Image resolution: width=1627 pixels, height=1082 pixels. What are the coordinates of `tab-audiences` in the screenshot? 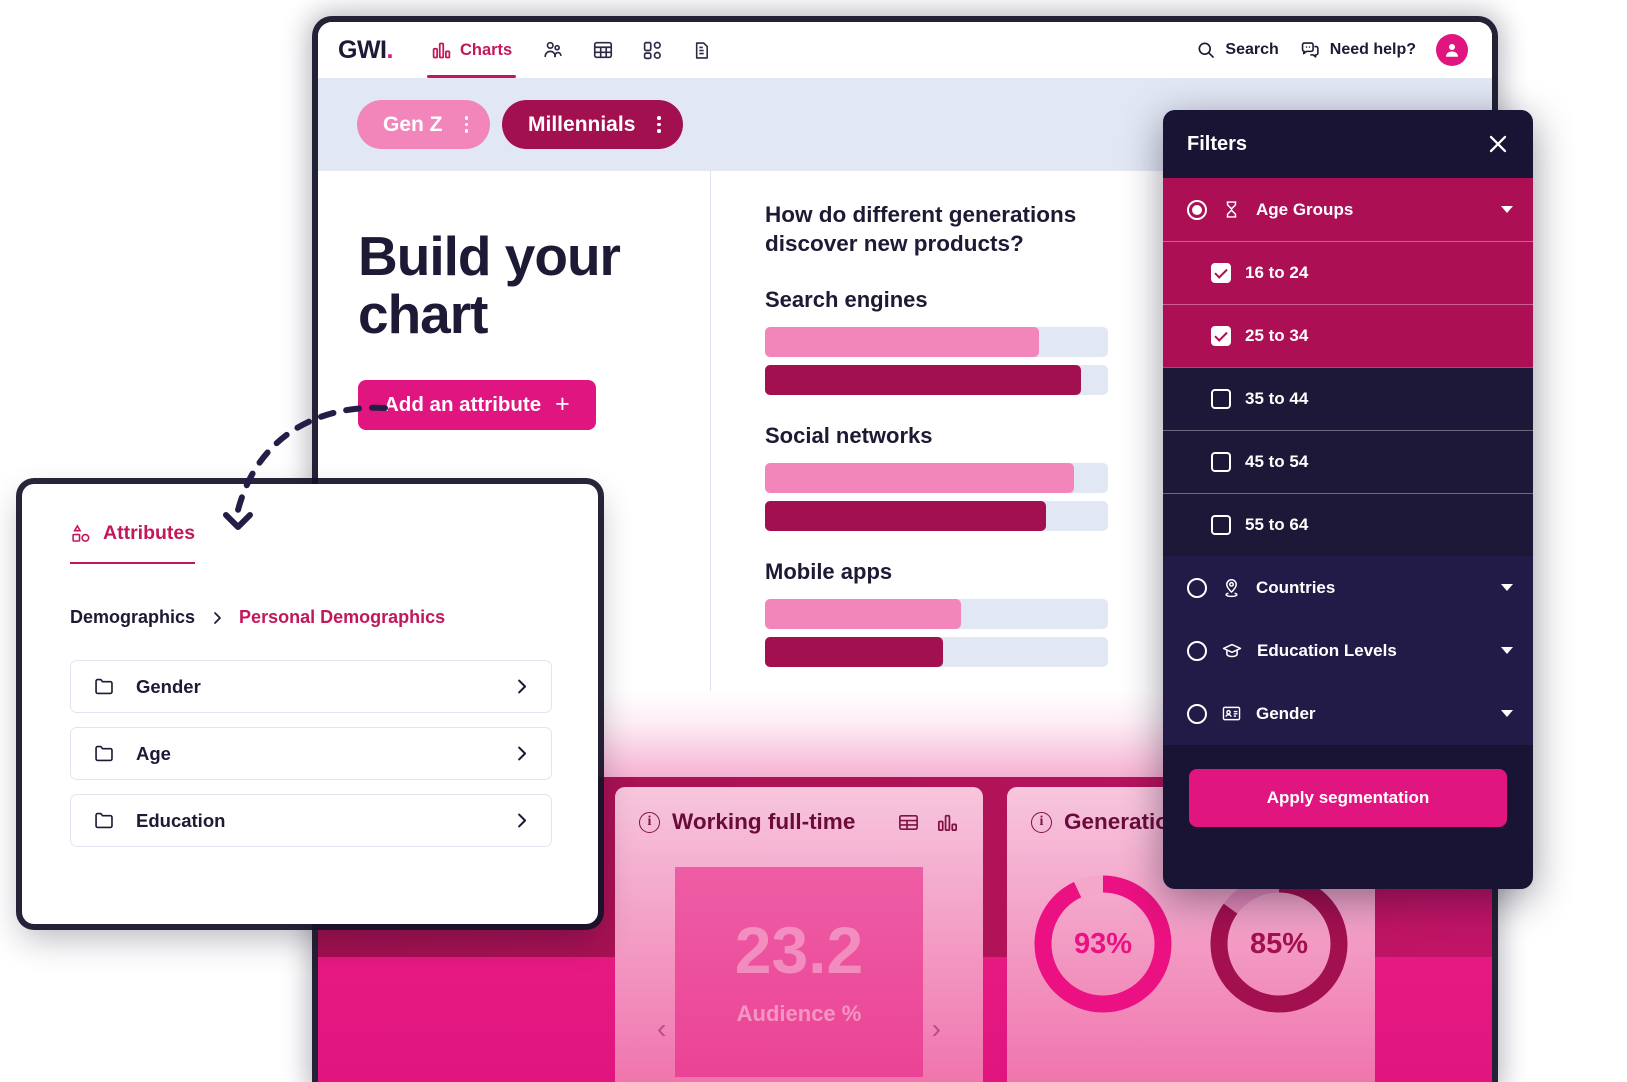 It's located at (553, 50).